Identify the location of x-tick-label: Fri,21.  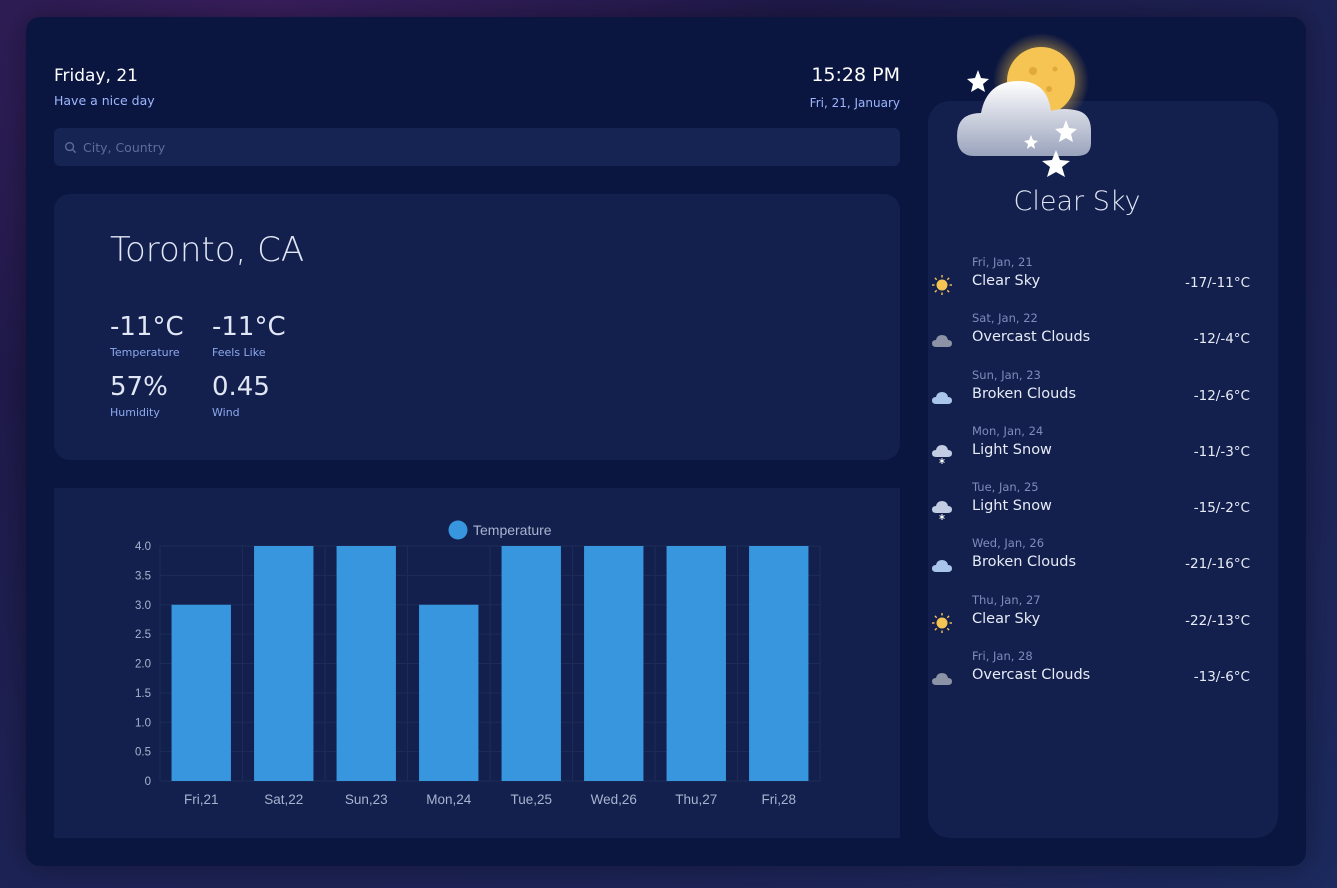
(201, 799).